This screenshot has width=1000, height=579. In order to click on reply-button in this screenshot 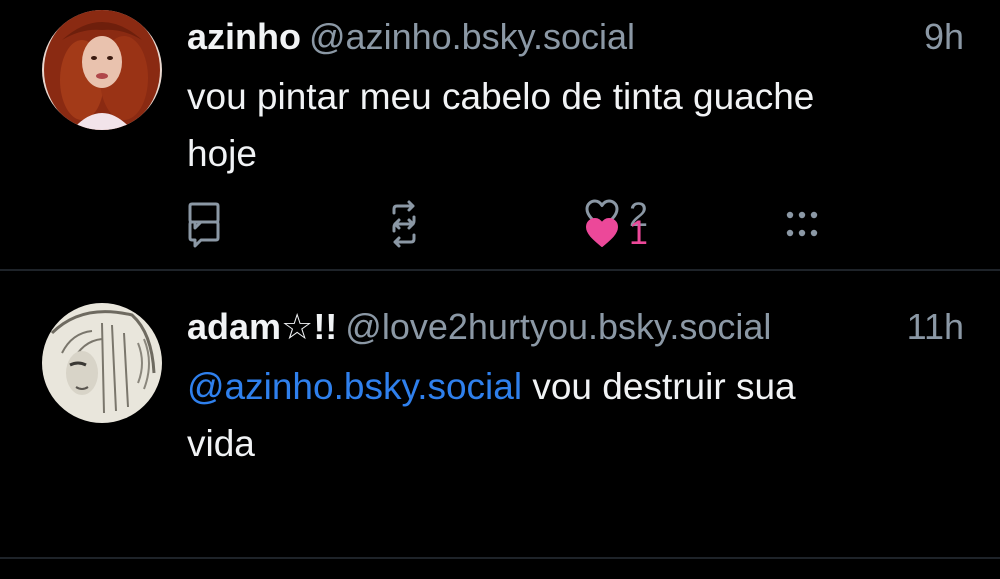, I will do `click(204, 233)`.